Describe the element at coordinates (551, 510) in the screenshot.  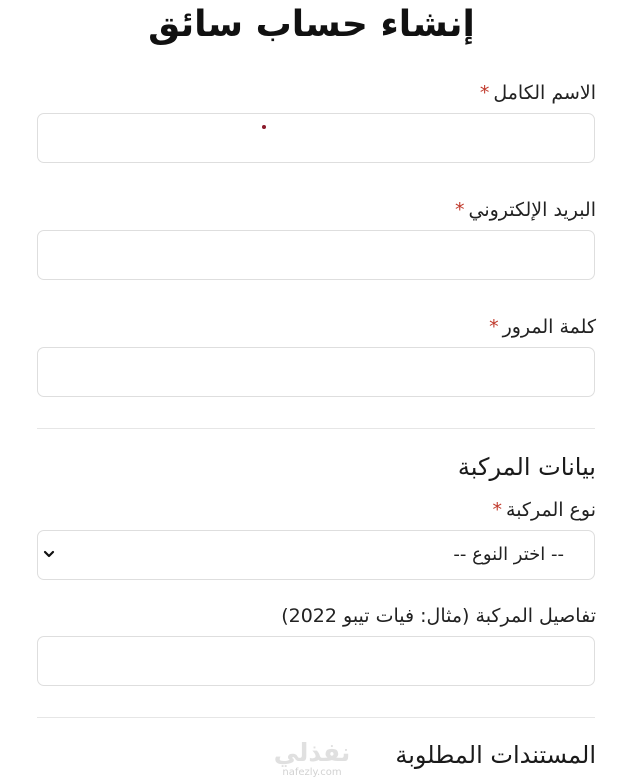
I see `vehicle-type-label-text: نوع المركبة` at that location.